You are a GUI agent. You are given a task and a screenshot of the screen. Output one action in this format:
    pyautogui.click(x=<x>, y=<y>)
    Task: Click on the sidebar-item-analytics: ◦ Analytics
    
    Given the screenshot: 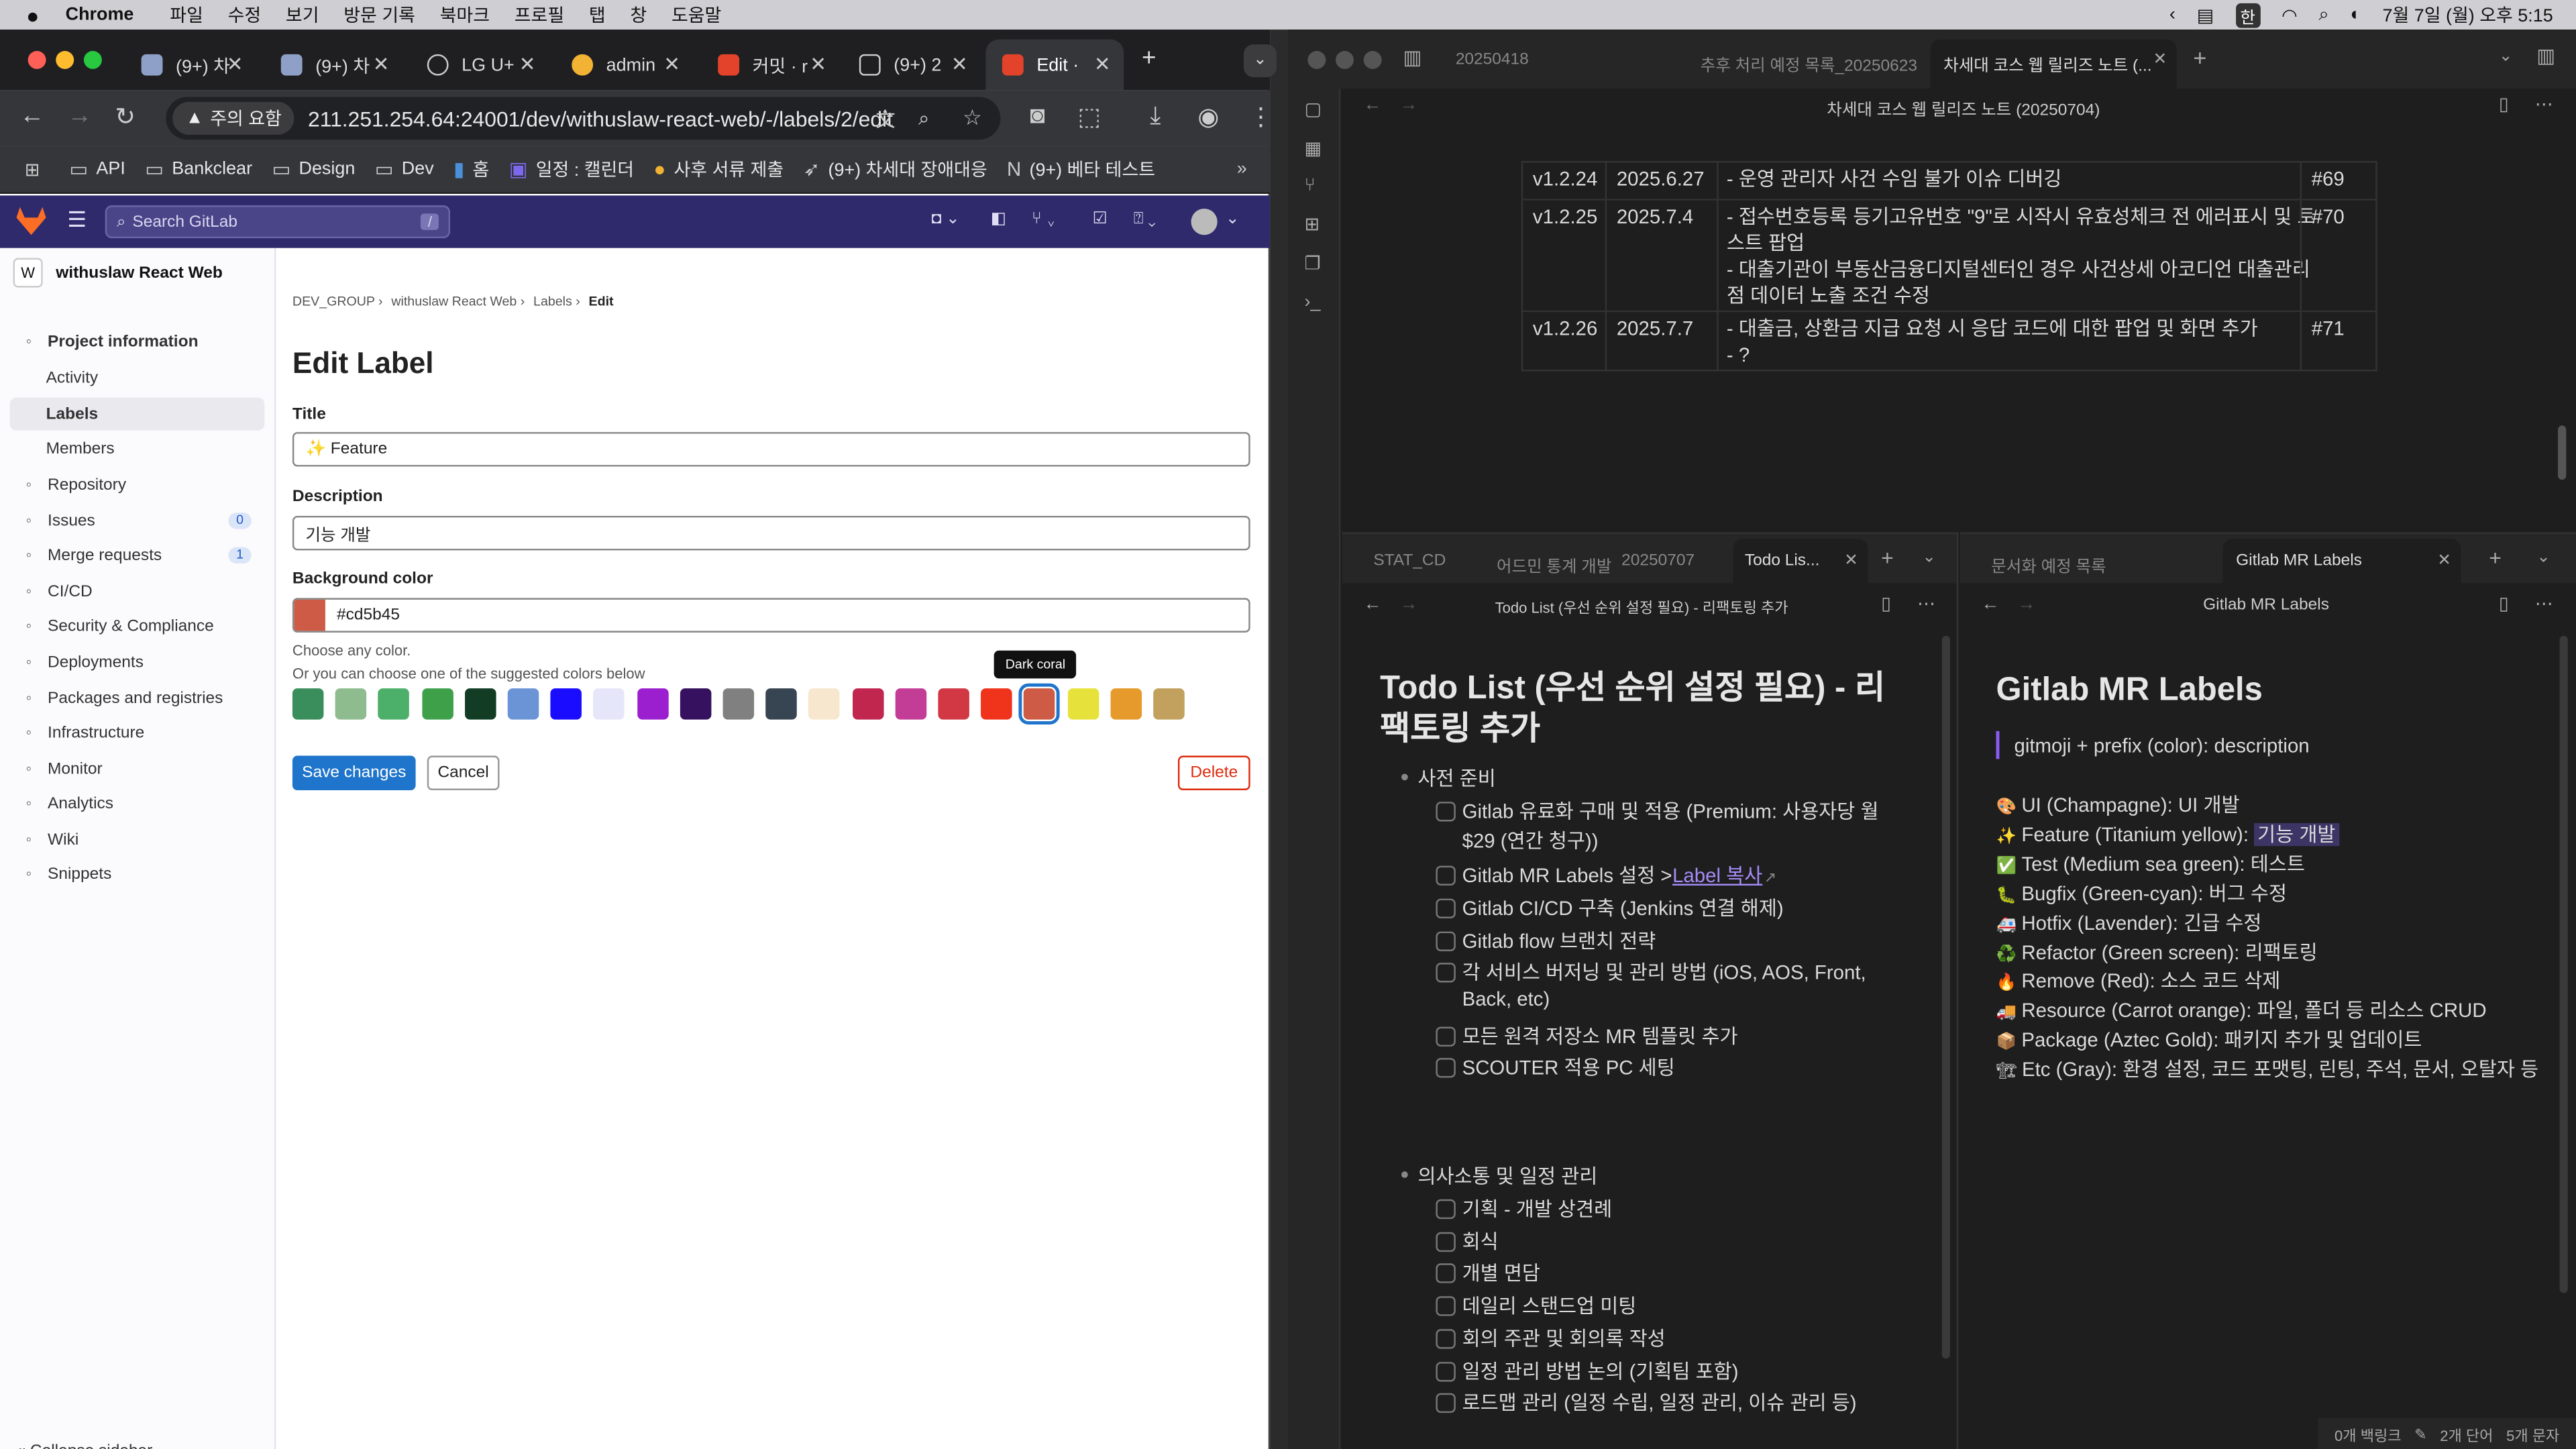 What is the action you would take?
    pyautogui.click(x=137, y=803)
    